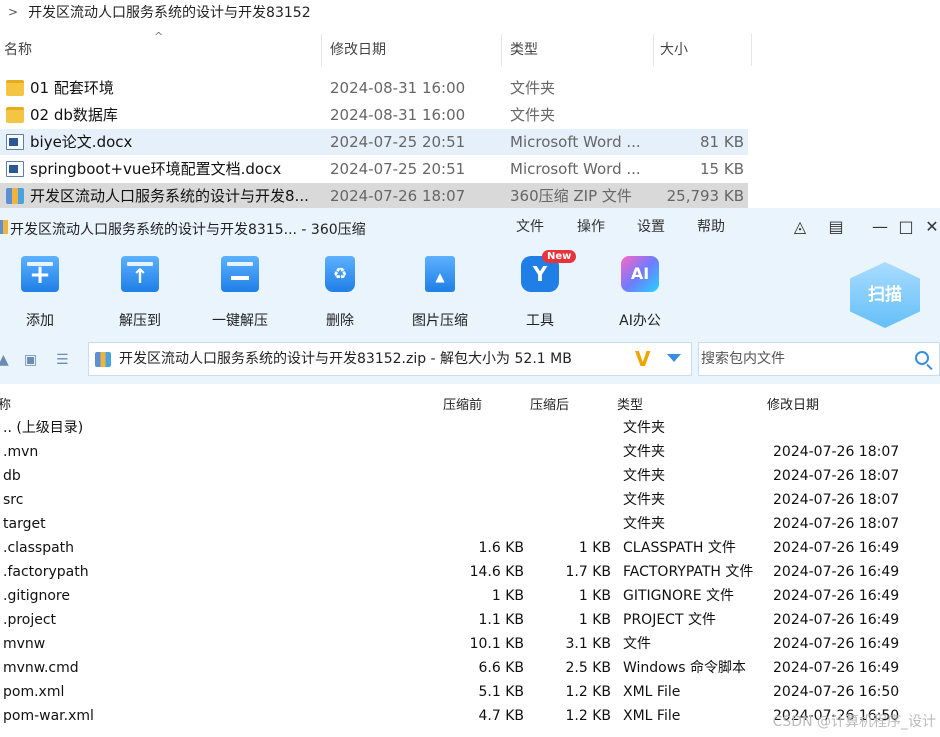  Describe the element at coordinates (549, 403) in the screenshot. I see `column-packed-after: 压缩后` at that location.